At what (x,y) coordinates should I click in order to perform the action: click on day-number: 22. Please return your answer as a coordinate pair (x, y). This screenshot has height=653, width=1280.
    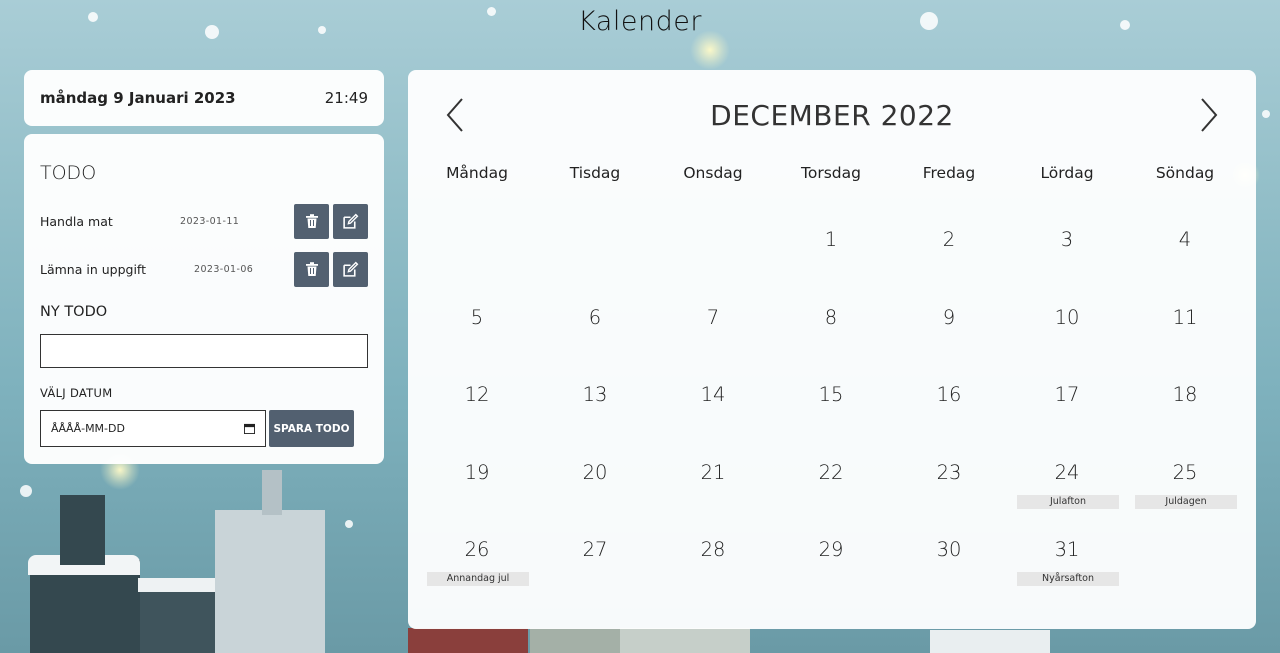
    Looking at the image, I should click on (831, 472).